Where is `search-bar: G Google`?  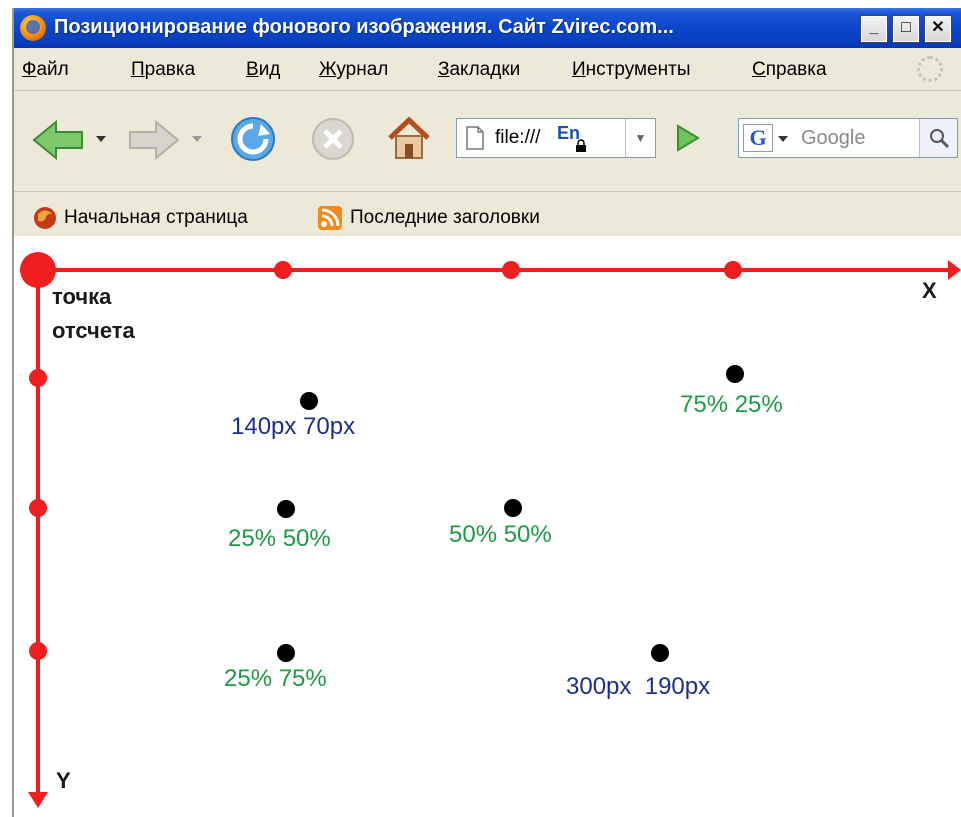
search-bar: G Google is located at coordinates (848, 138).